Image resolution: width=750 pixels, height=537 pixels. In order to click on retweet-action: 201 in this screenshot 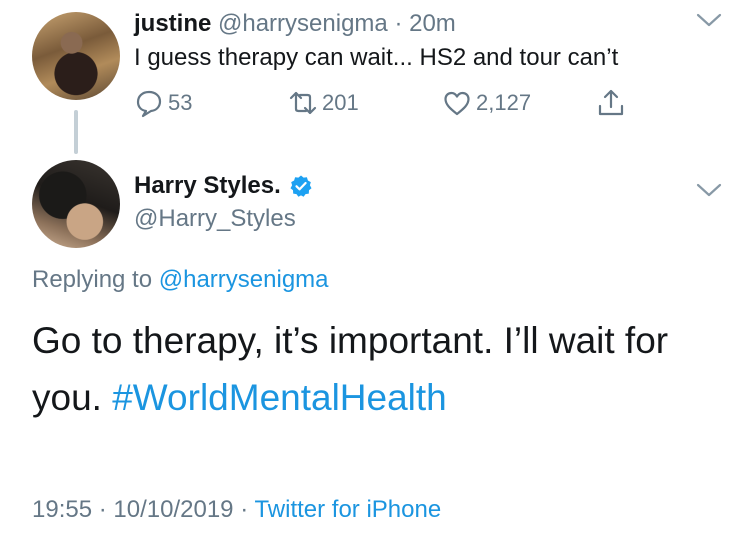, I will do `click(323, 103)`.